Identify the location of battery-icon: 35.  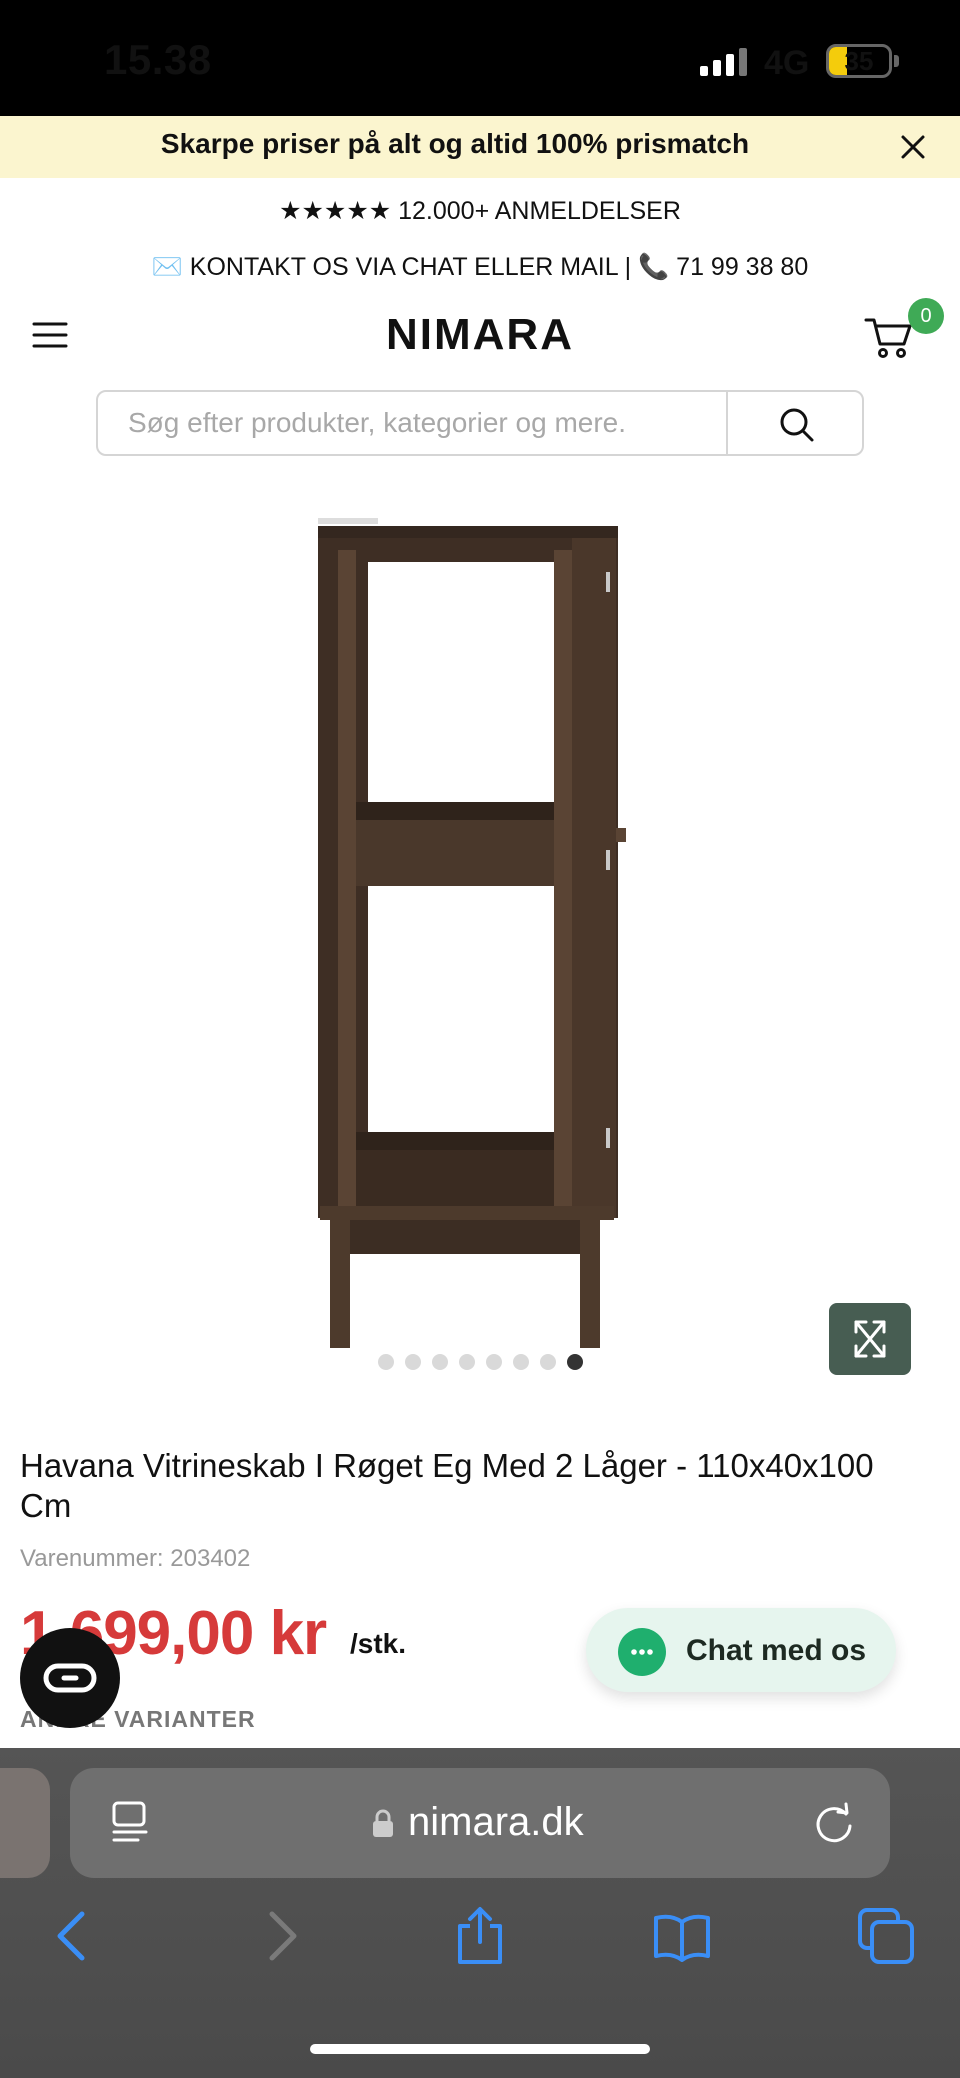
(859, 61).